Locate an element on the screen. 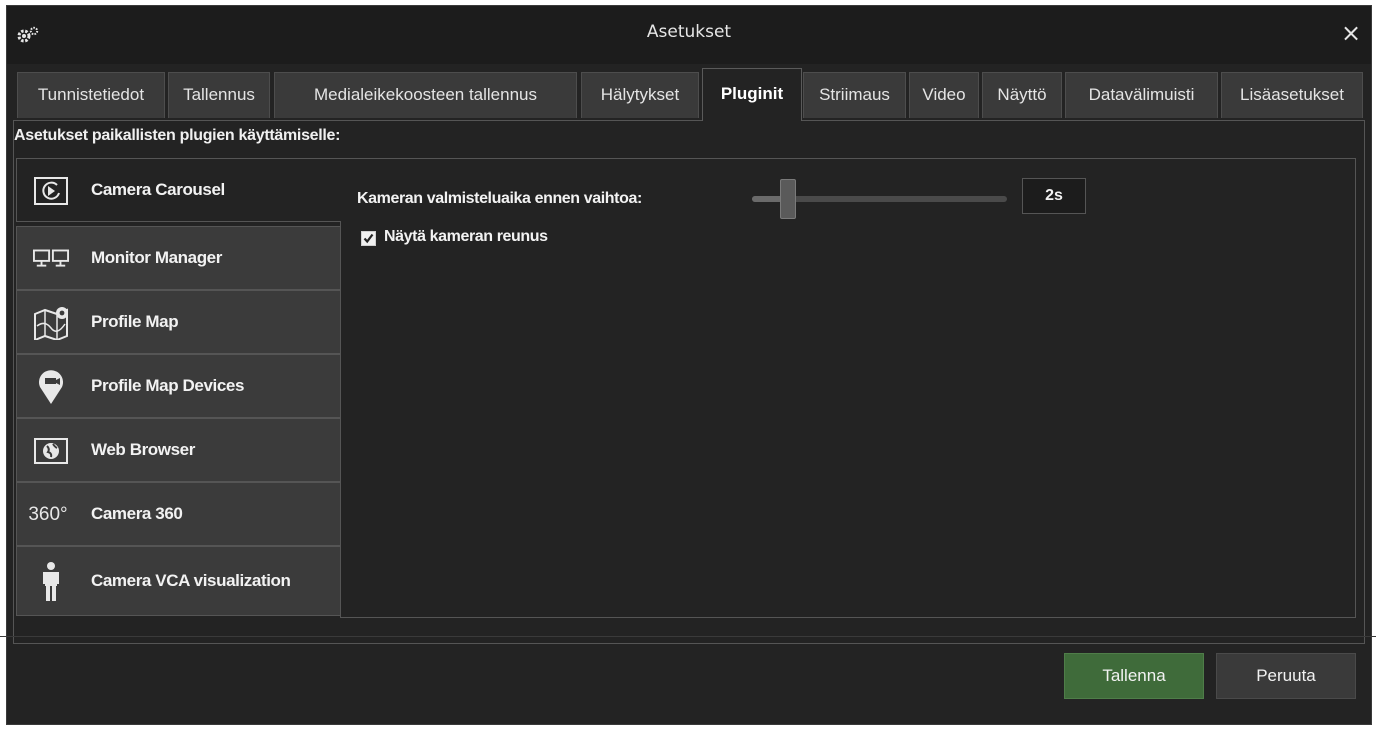 Image resolution: width=1376 pixels, height=729 pixels. camera-carousel-icon is located at coordinates (51, 191).